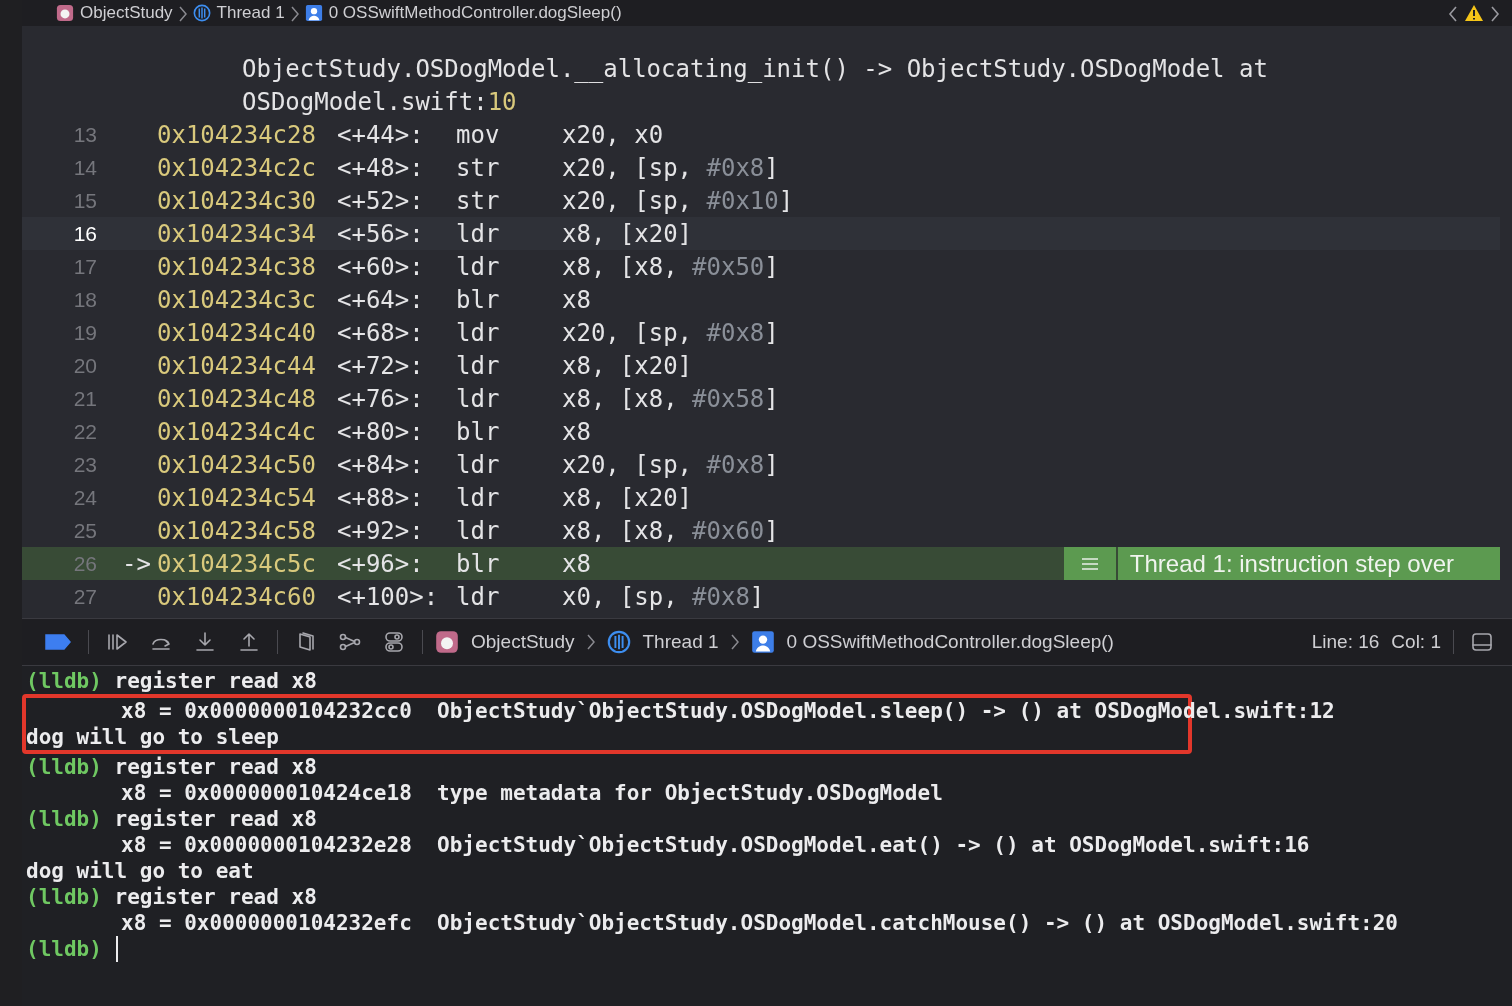 The height and width of the screenshot is (1006, 1512). Describe the element at coordinates (237, 167) in the screenshot. I see `address: 0x104234c2c` at that location.